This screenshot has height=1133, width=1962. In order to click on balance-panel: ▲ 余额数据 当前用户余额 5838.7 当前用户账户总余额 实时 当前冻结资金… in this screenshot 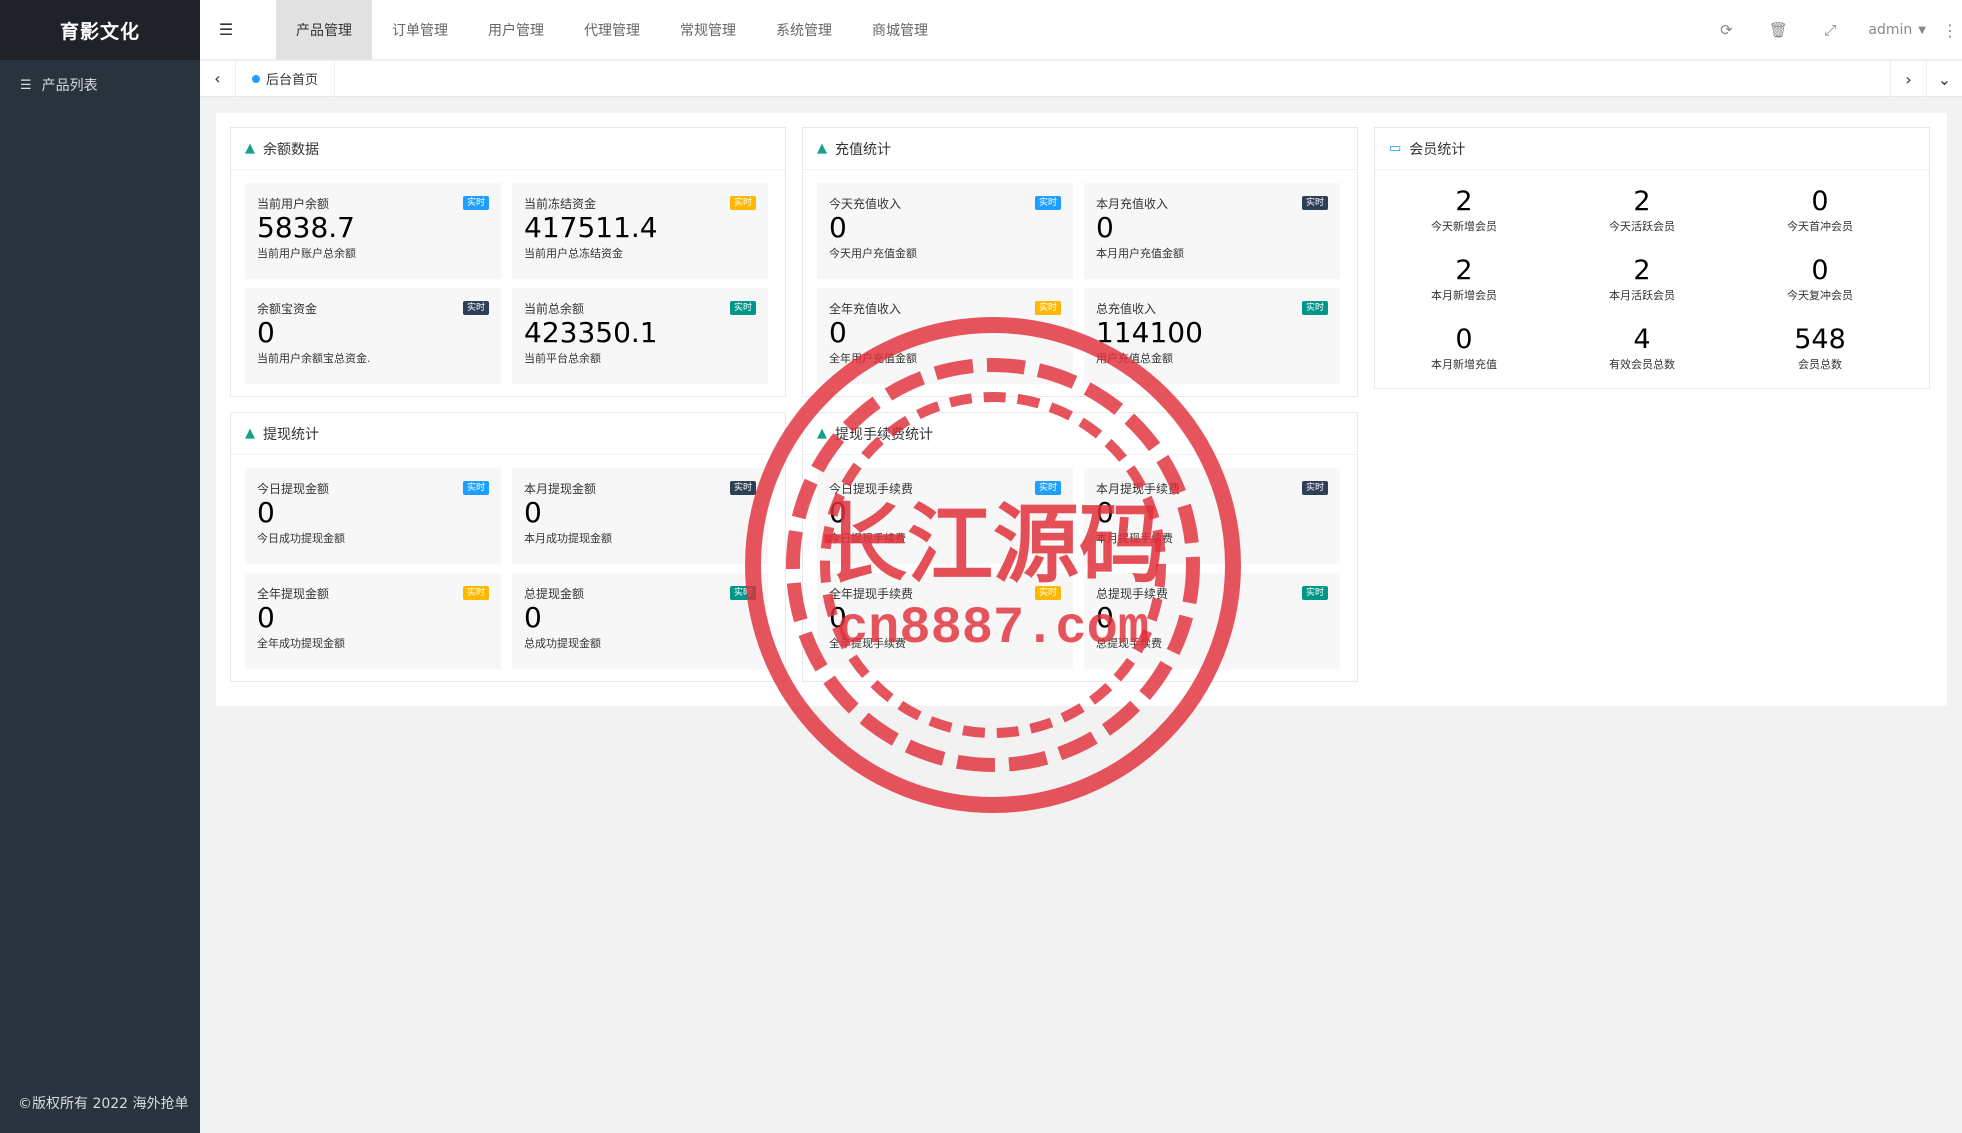, I will do `click(508, 262)`.